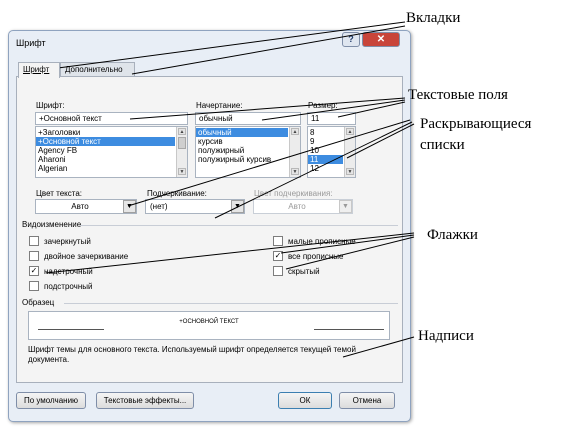 This screenshot has width=567, height=428. I want to click on annotation-dropdowns-2: списки, so click(442, 145).